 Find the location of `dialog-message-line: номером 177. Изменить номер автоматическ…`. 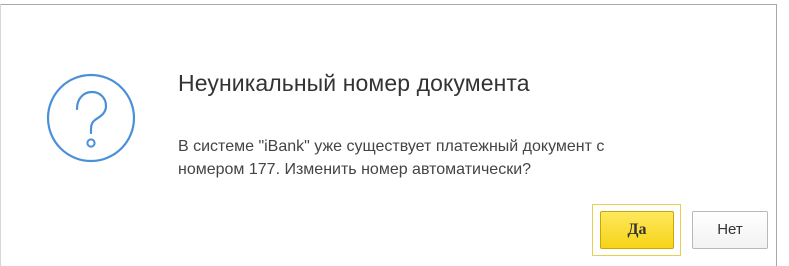

dialog-message-line: номером 177. Изменить номер автоматическ… is located at coordinates (355, 169).